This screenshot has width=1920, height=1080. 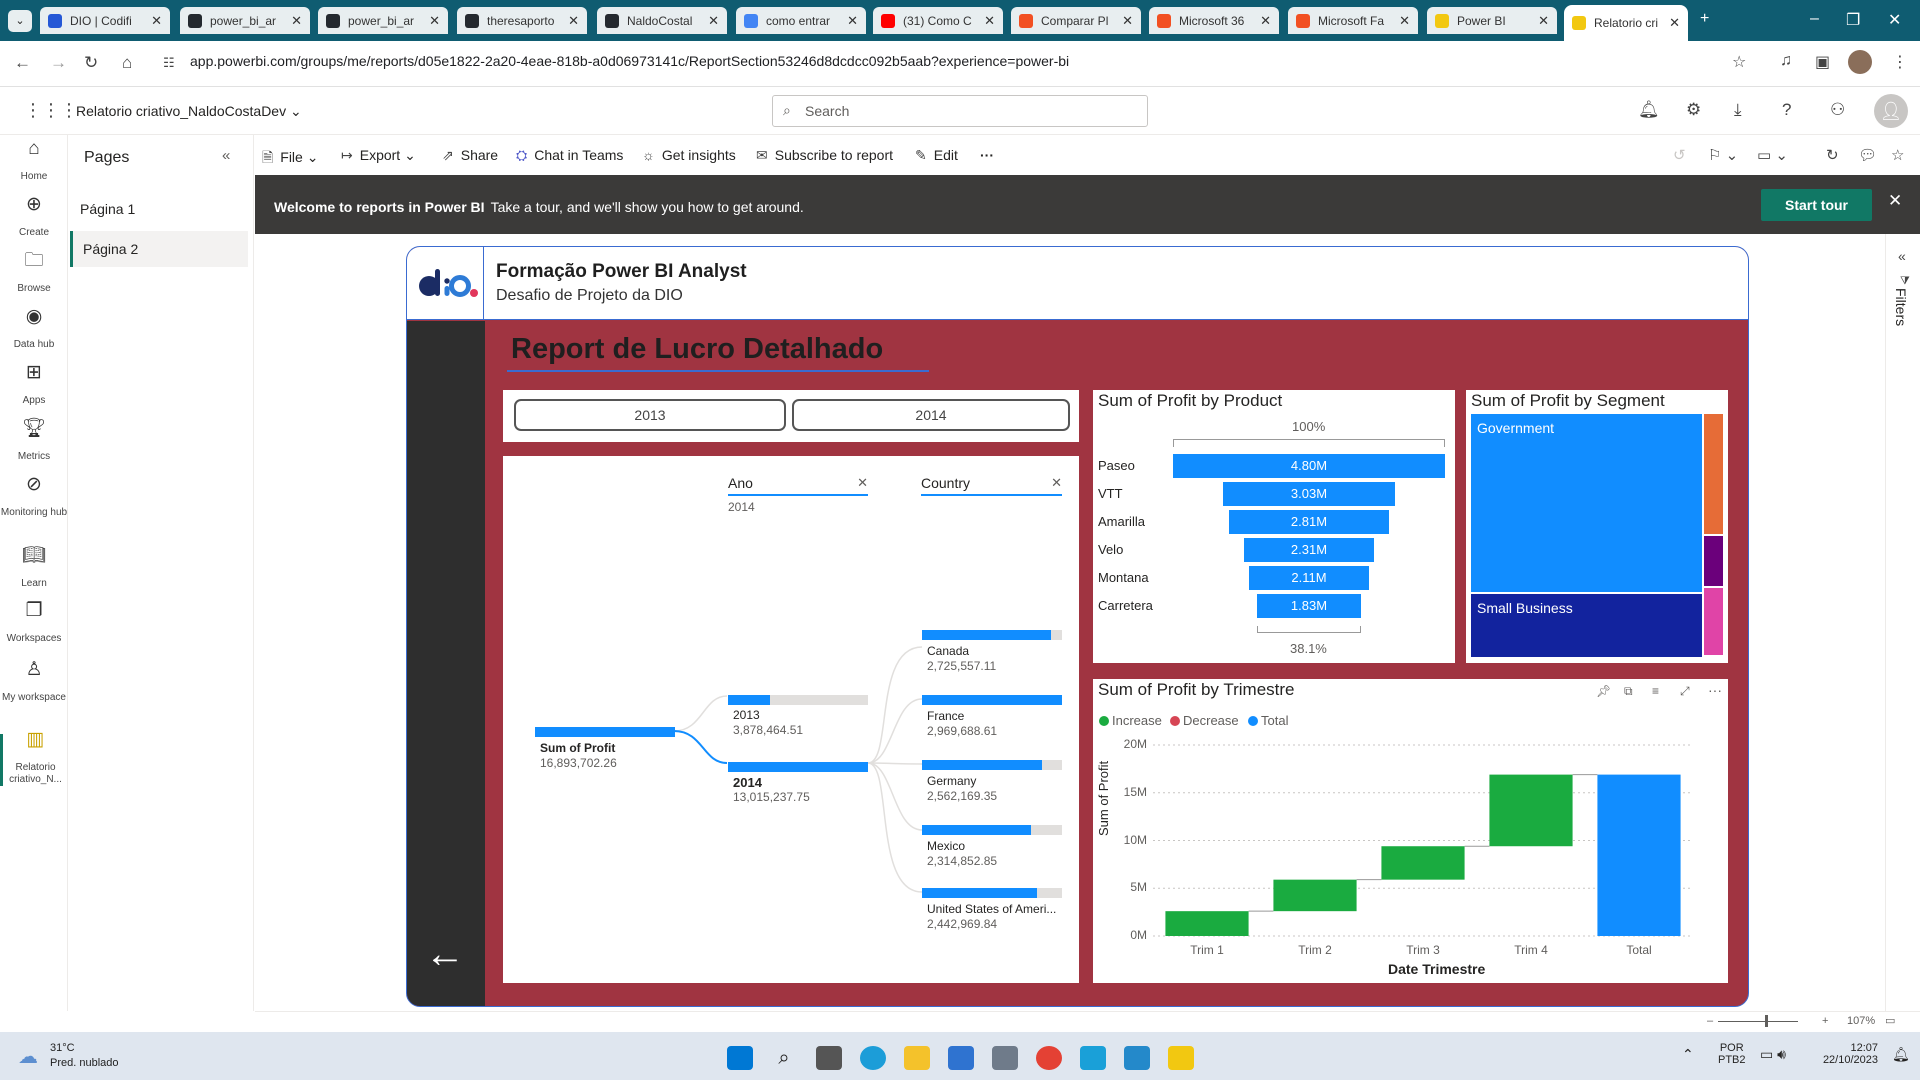 What do you see at coordinates (569, 155) in the screenshot?
I see `chat-in-teams-button: ⛭ Chat in Teams` at bounding box center [569, 155].